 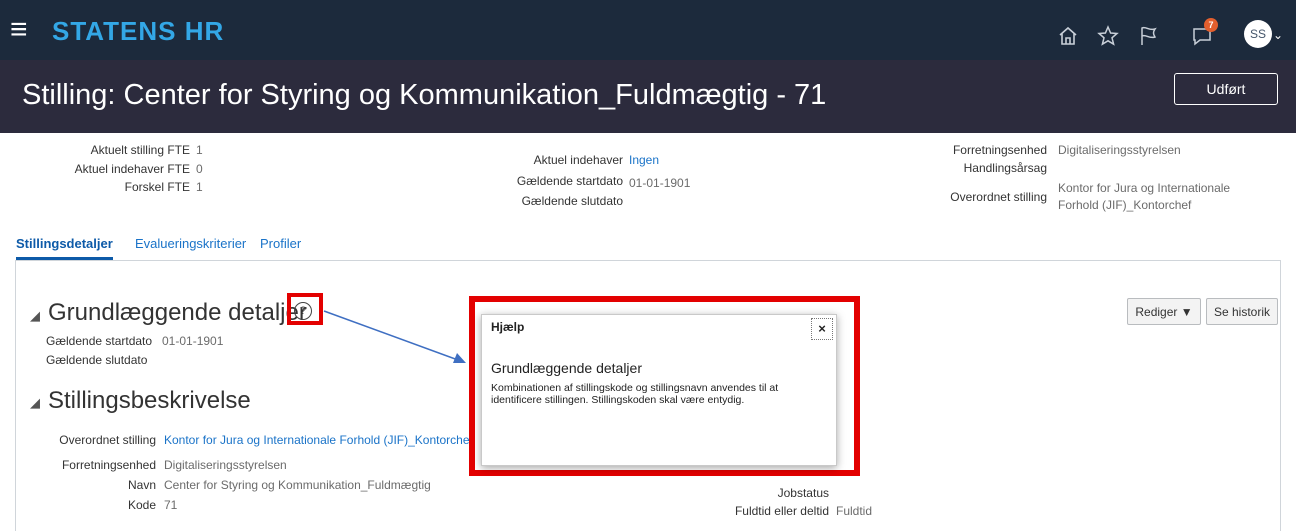 What do you see at coordinates (566, 368) in the screenshot?
I see `help-popup-heading: Grundlæggende detaljer` at bounding box center [566, 368].